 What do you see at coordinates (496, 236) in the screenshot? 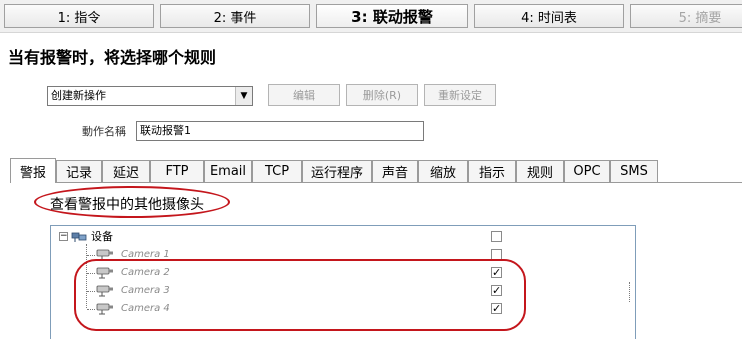
I see `root-checkbox` at bounding box center [496, 236].